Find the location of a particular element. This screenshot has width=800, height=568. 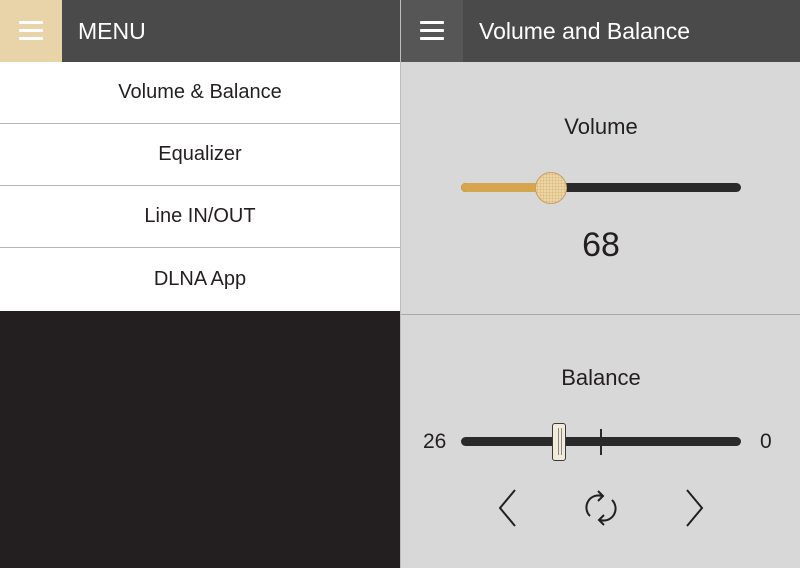

page-menu-button is located at coordinates (432, 31).